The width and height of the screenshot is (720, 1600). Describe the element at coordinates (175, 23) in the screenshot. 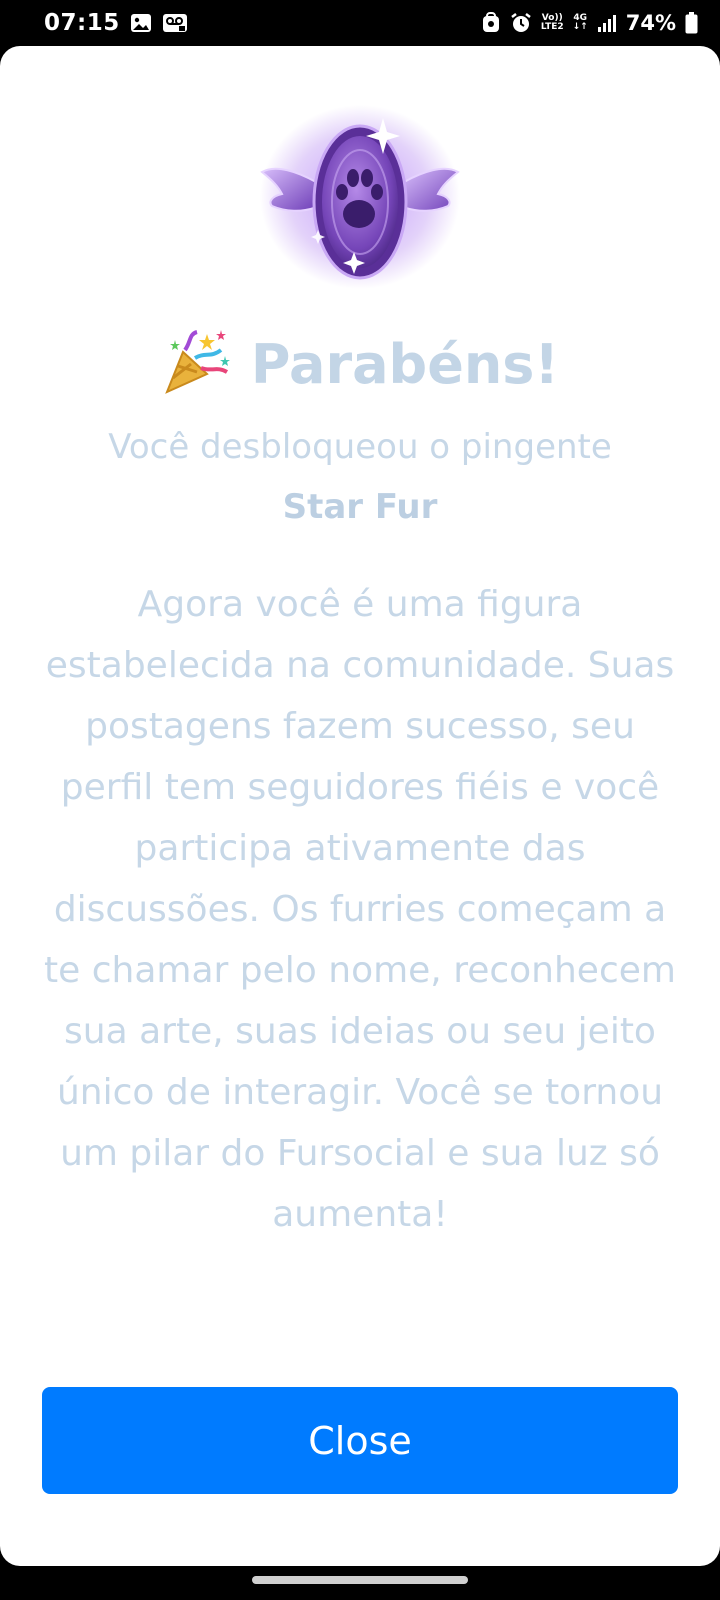

I see `voicemail-icon` at that location.